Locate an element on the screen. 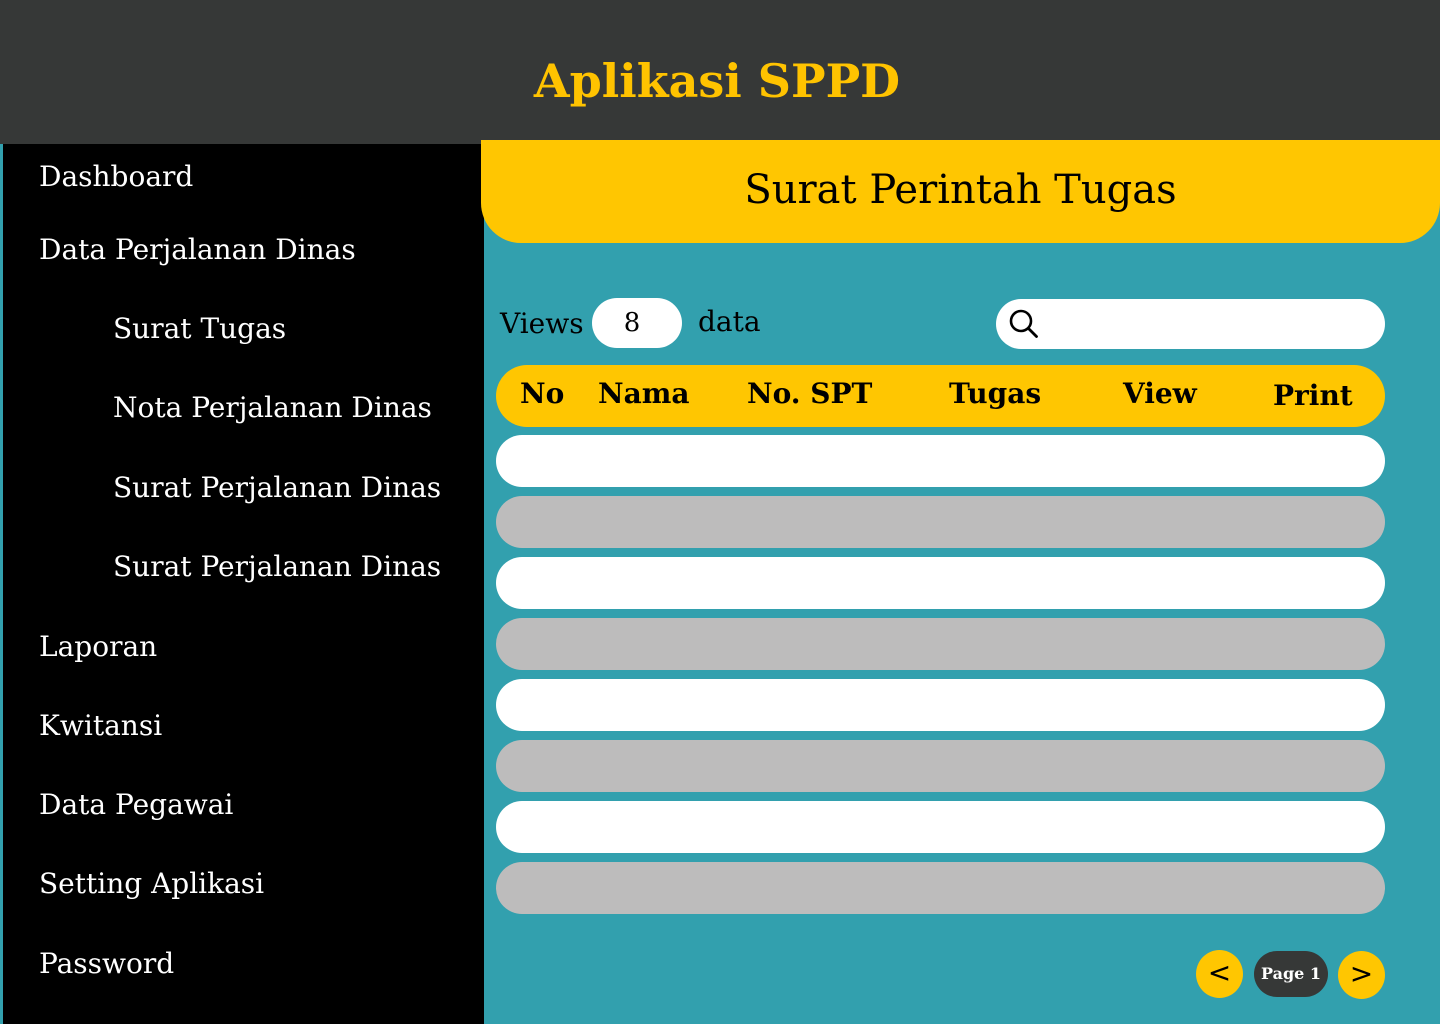  next-page-button: > is located at coordinates (1361, 975).